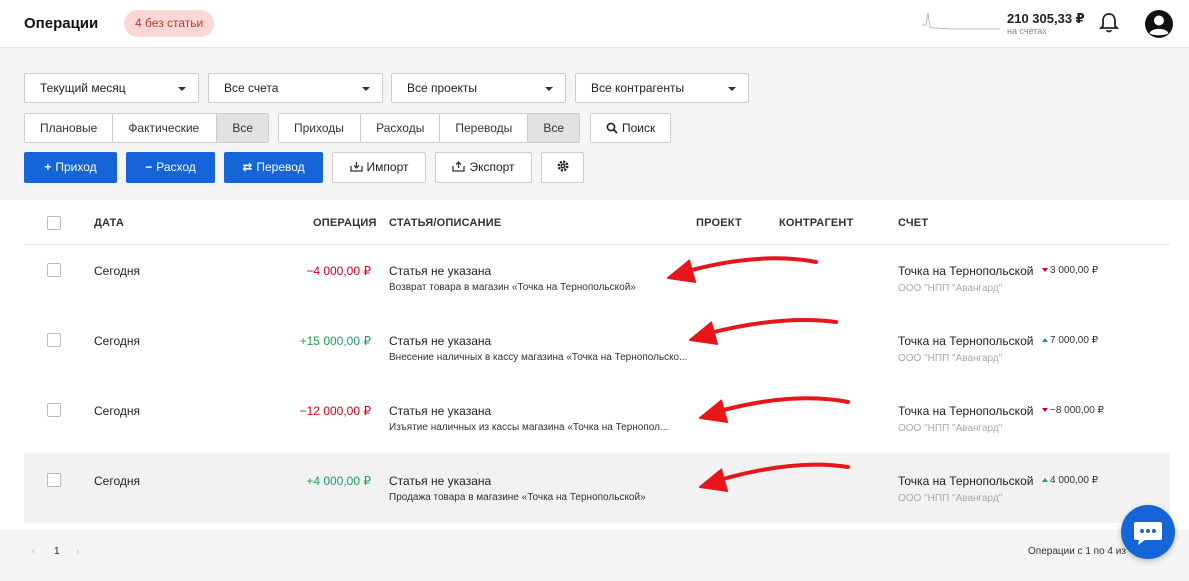 This screenshot has width=1189, height=581. I want to click on gear-icon, so click(562, 166).